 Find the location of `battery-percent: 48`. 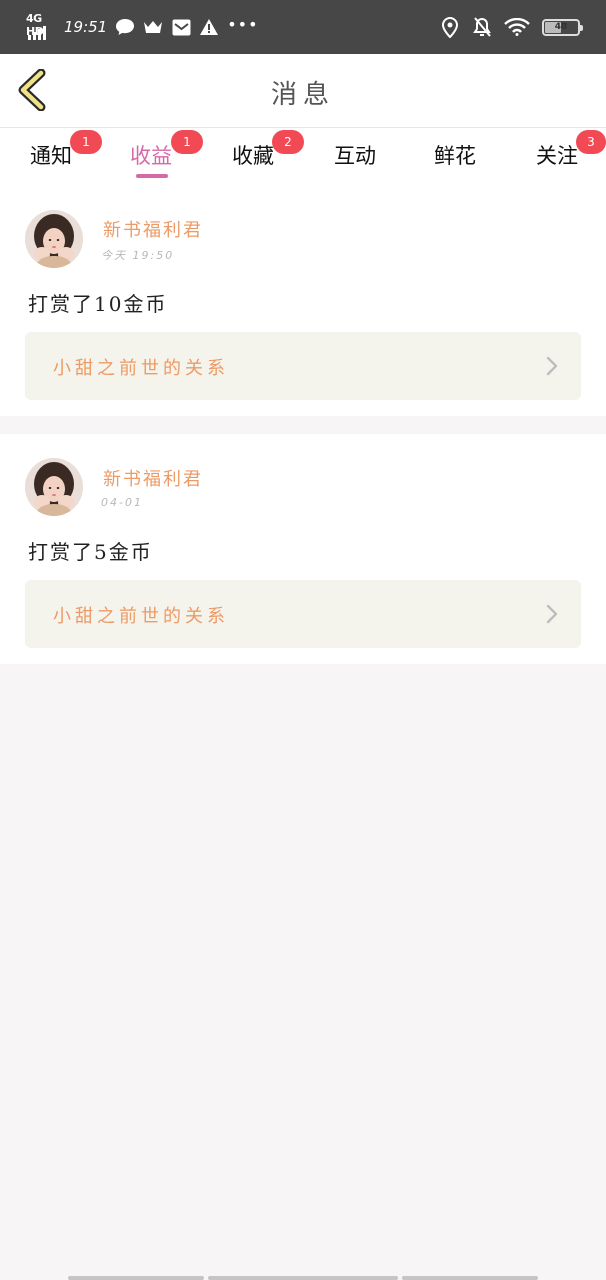

battery-percent: 48 is located at coordinates (561, 27).